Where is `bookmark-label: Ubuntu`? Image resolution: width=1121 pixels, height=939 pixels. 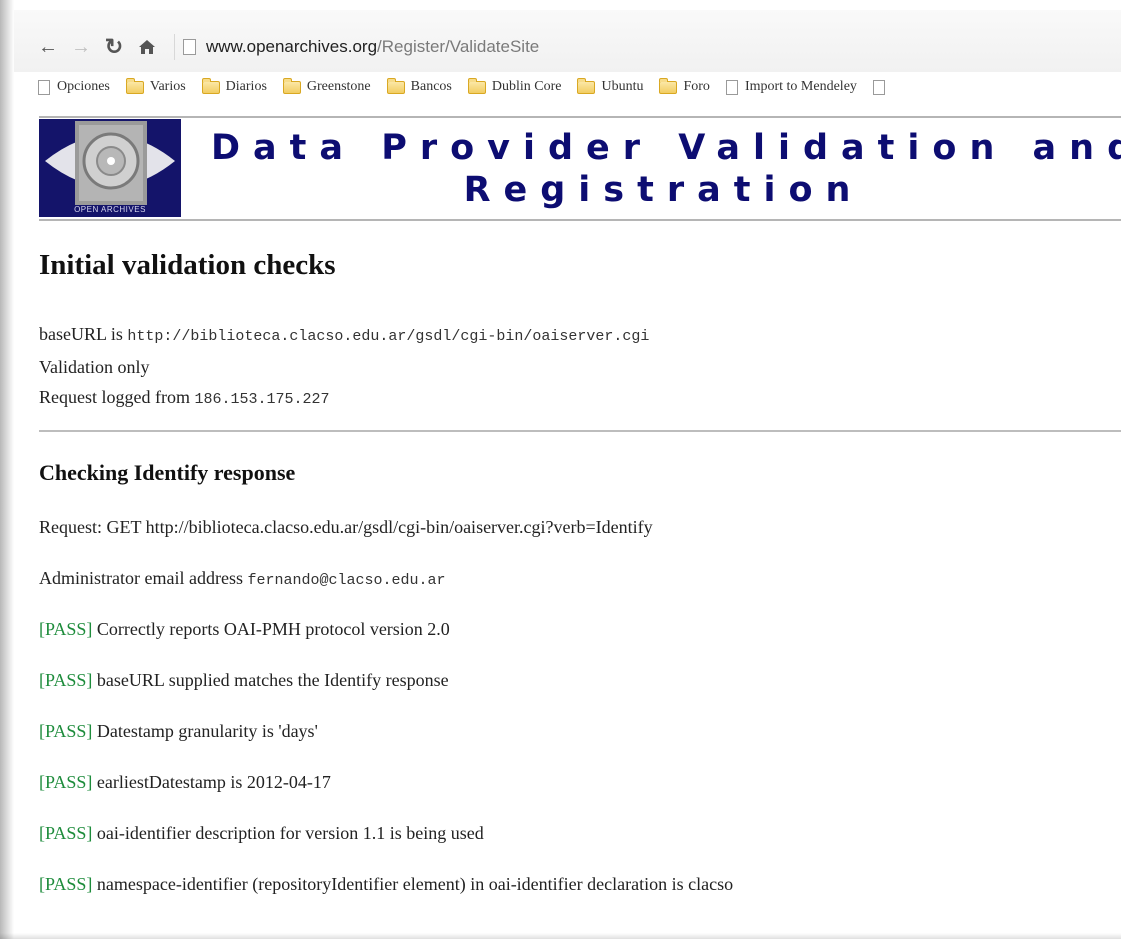 bookmark-label: Ubuntu is located at coordinates (622, 86).